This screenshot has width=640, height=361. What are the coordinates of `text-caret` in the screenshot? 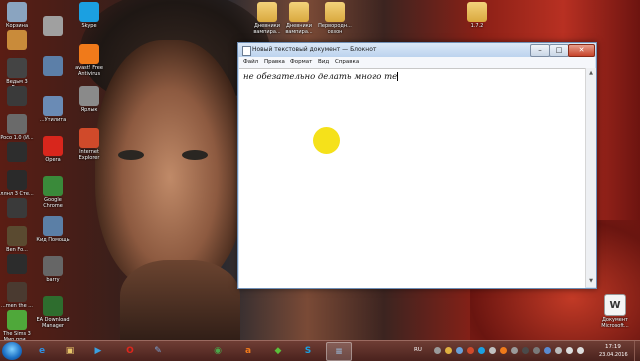 It's located at (398, 76).